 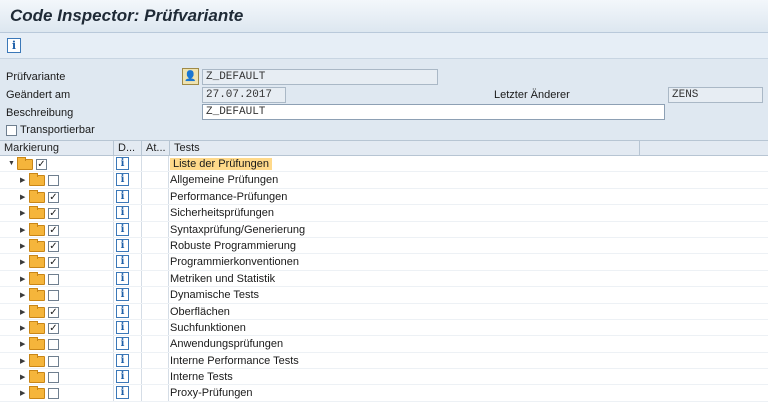 I want to click on description-label: Beschreibung, so click(x=40, y=113).